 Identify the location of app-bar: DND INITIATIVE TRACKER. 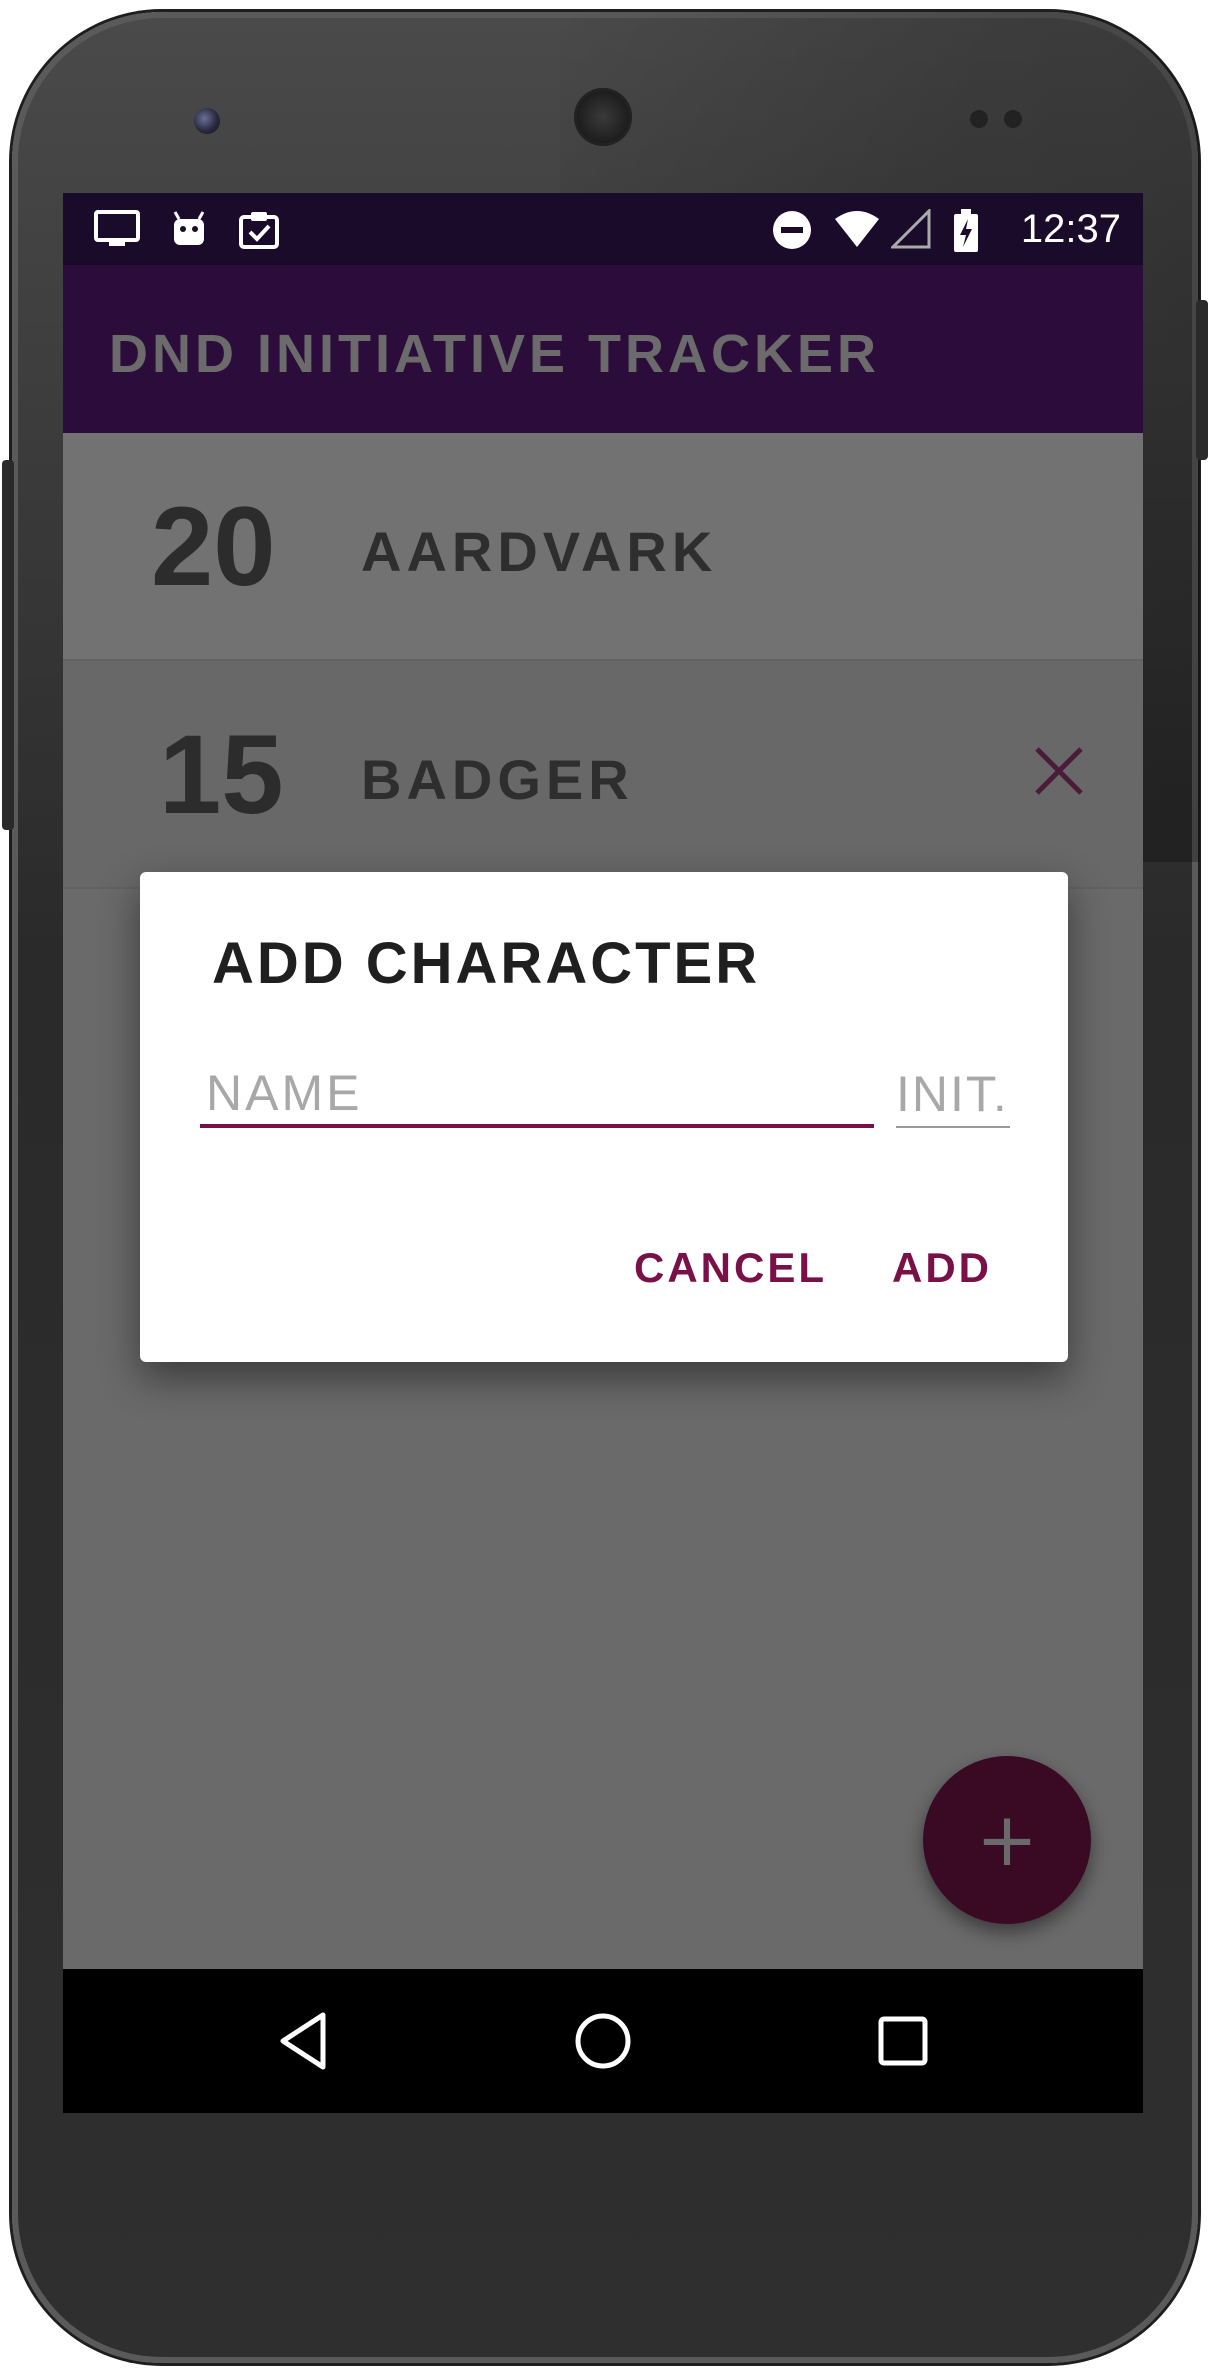
(603, 349).